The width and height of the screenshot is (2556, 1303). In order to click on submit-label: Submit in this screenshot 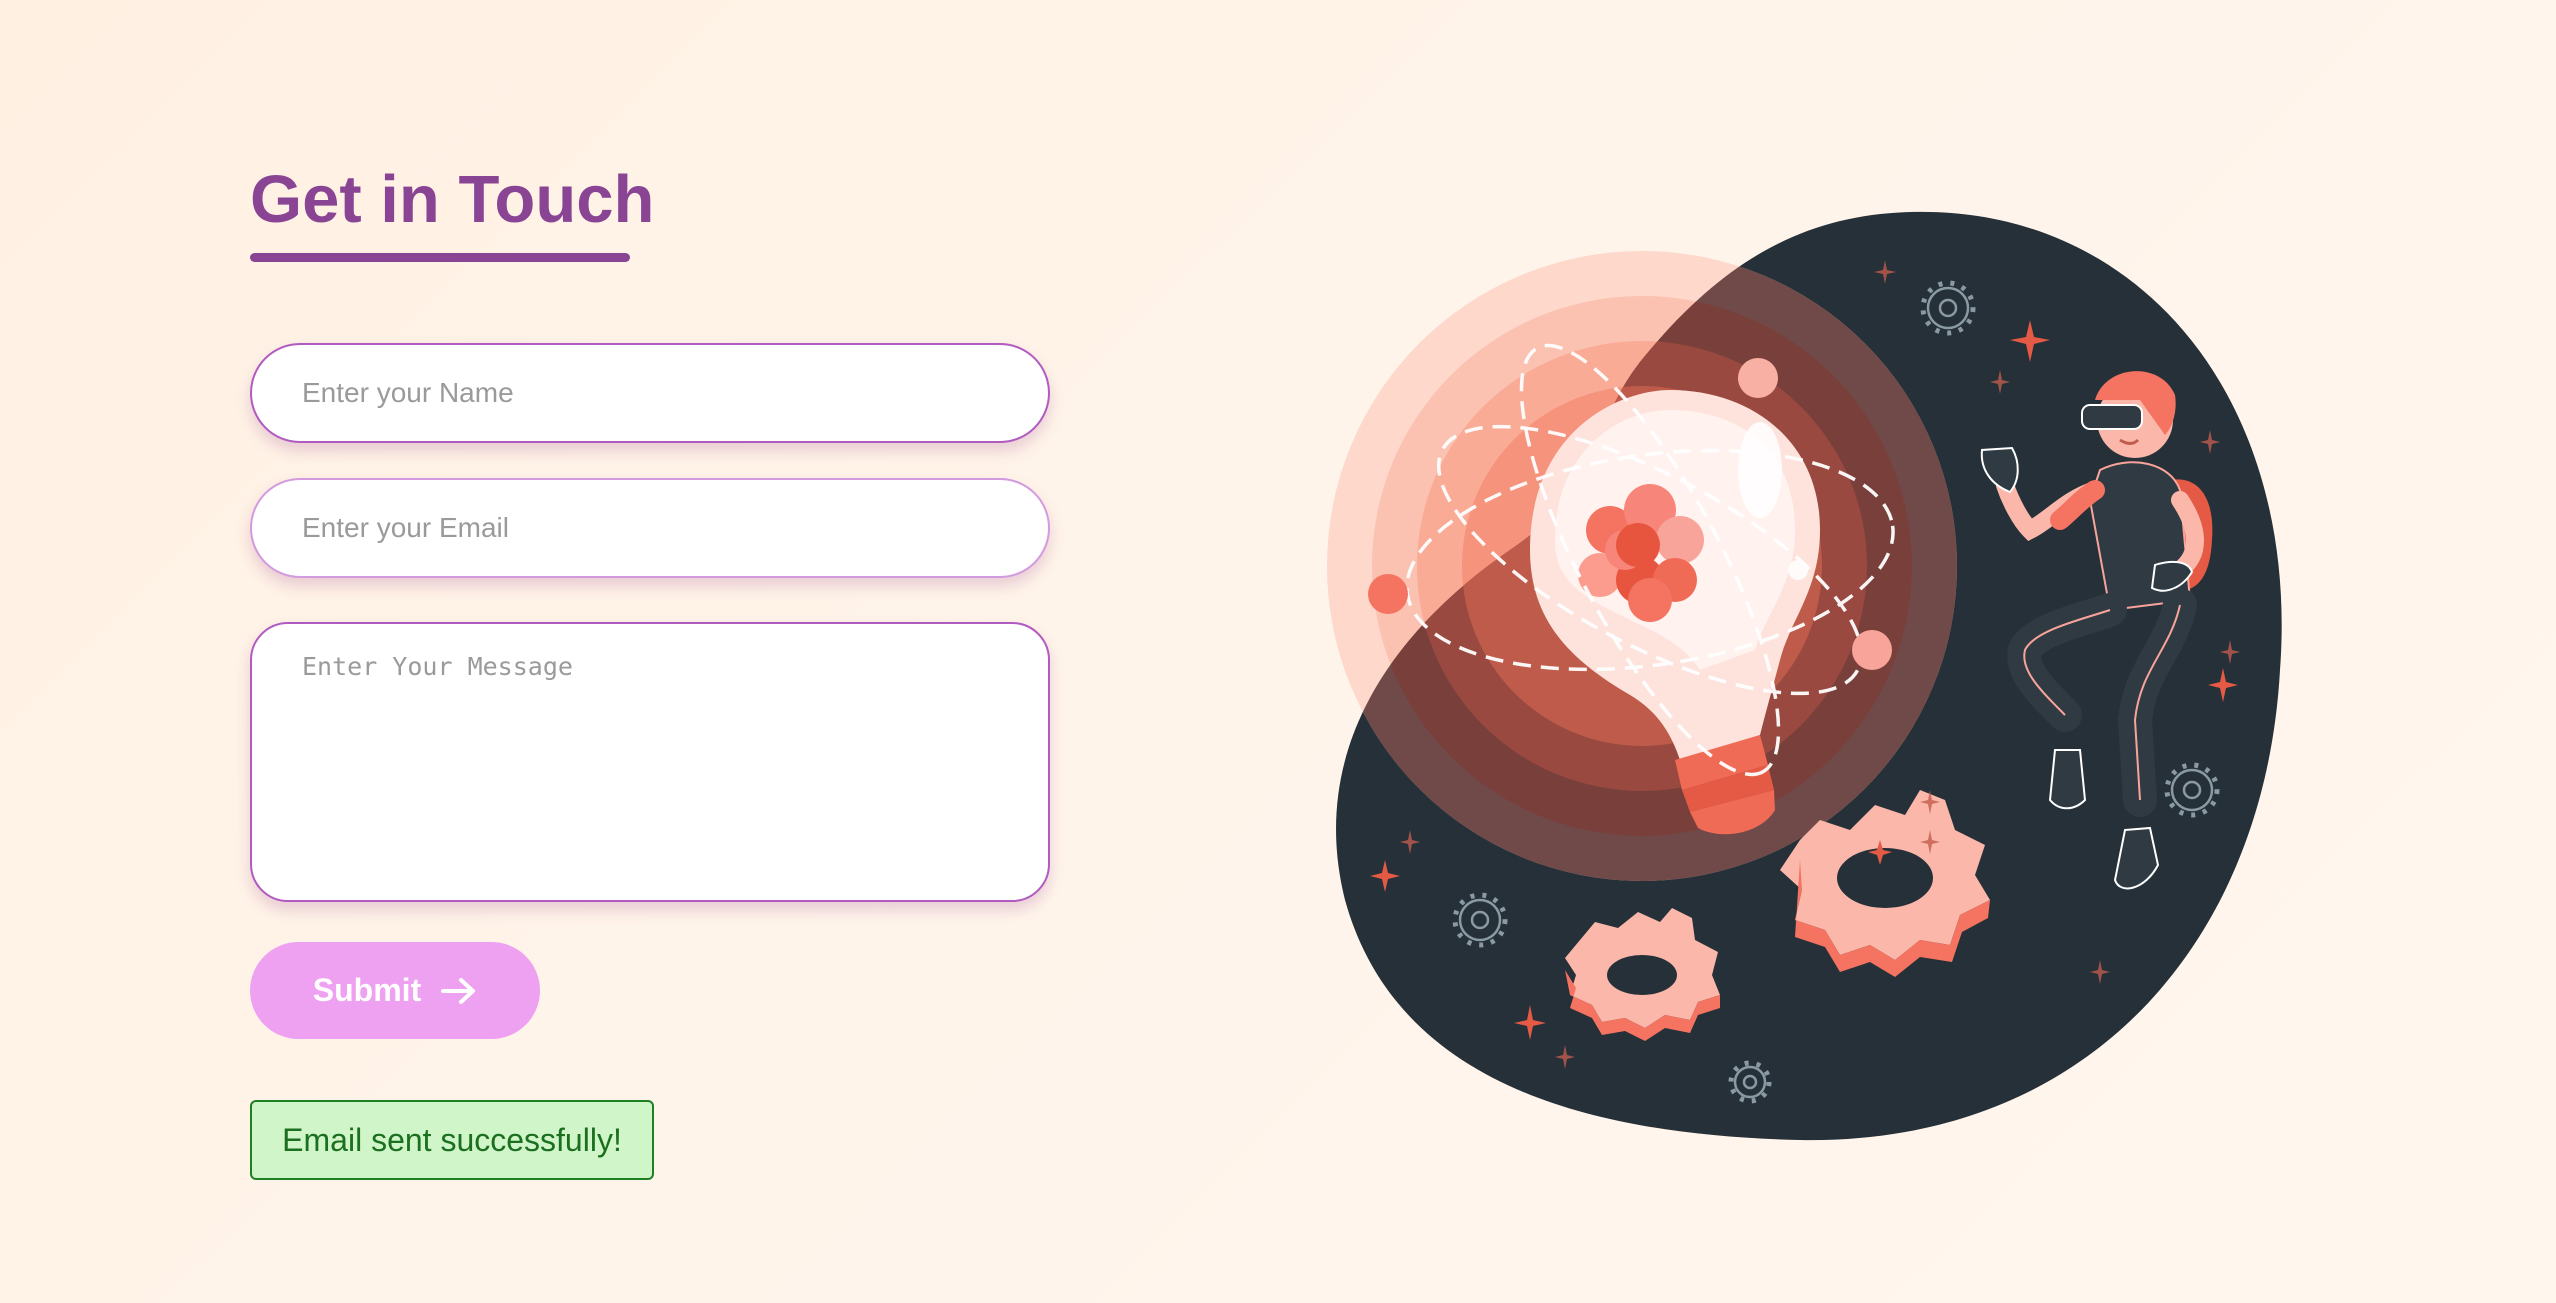, I will do `click(367, 990)`.